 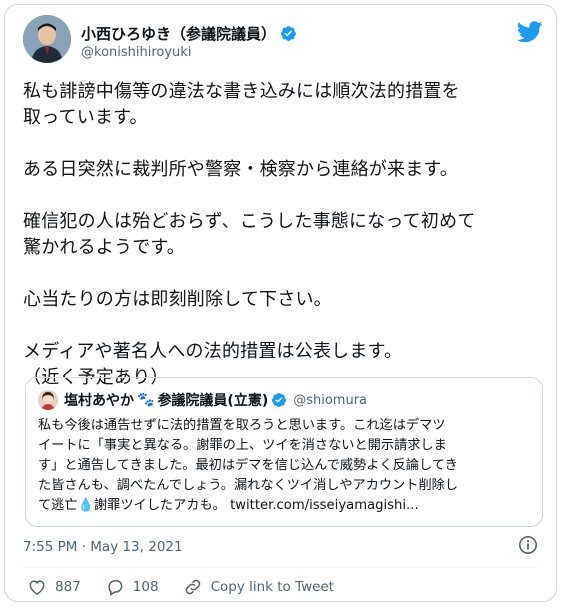 What do you see at coordinates (99, 400) in the screenshot?
I see `quoted-author-name: 塩村あやか` at bounding box center [99, 400].